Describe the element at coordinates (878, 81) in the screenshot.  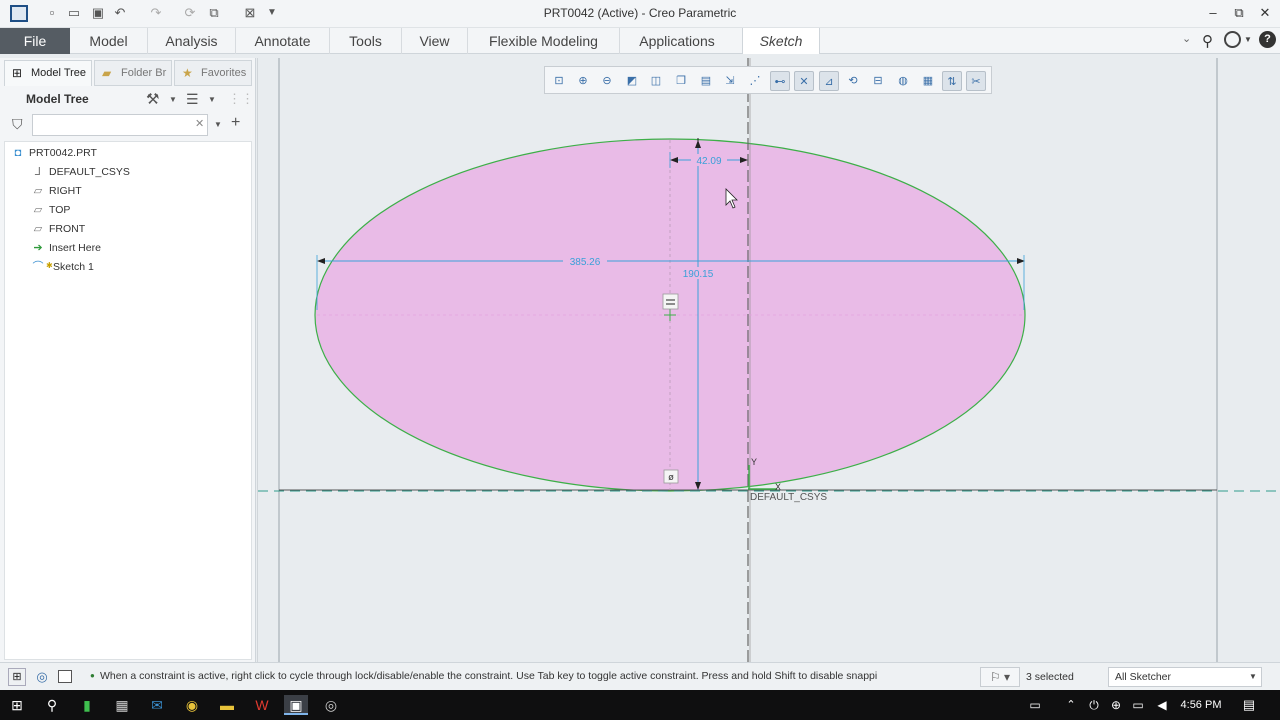
I see `sketch-view-icon: ⊟` at that location.